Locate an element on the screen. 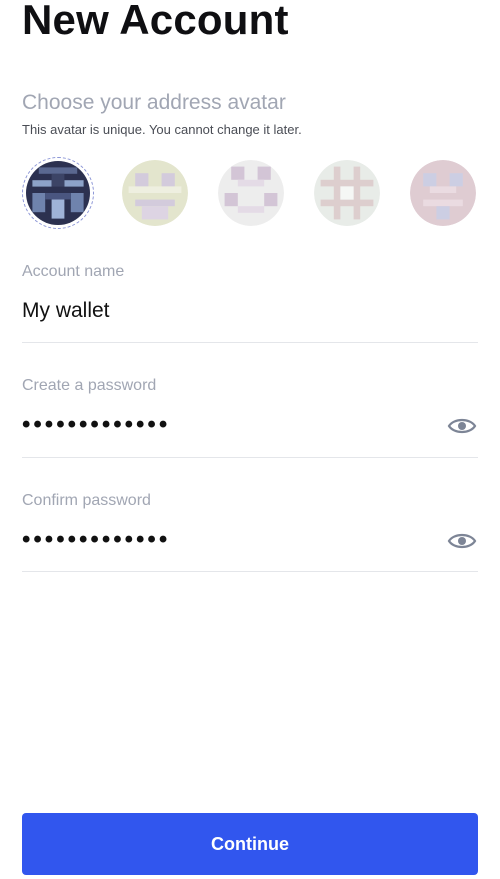  account-name-divider is located at coordinates (250, 342).